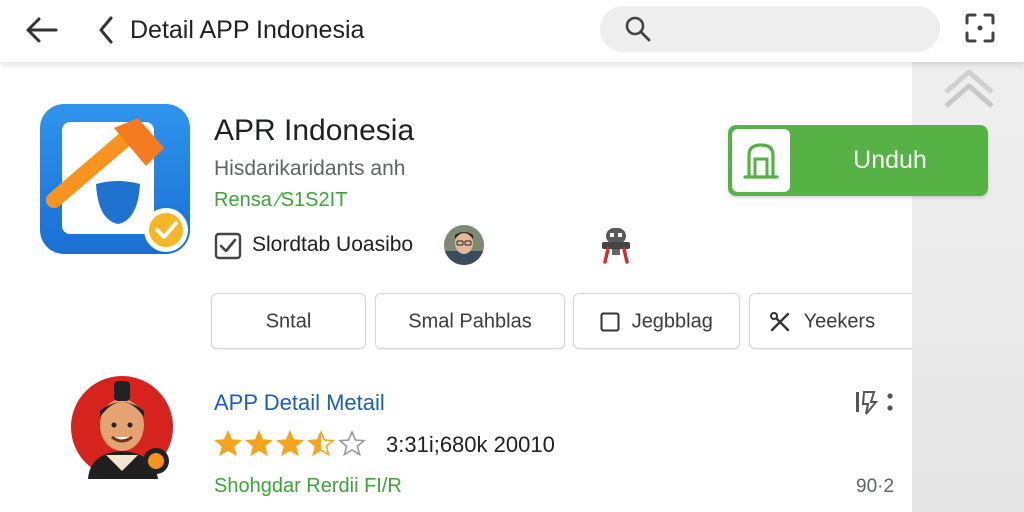 The width and height of the screenshot is (1024, 512). I want to click on search-icon, so click(638, 29).